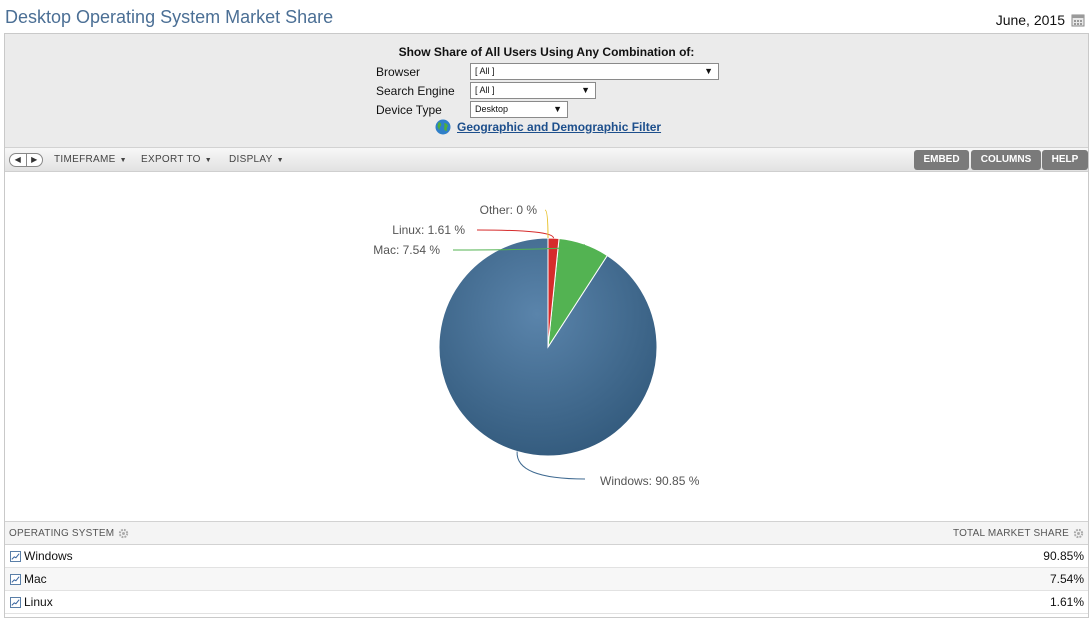  Describe the element at coordinates (428, 230) in the screenshot. I see `data-label-linux: Linux: 1.61 %` at that location.